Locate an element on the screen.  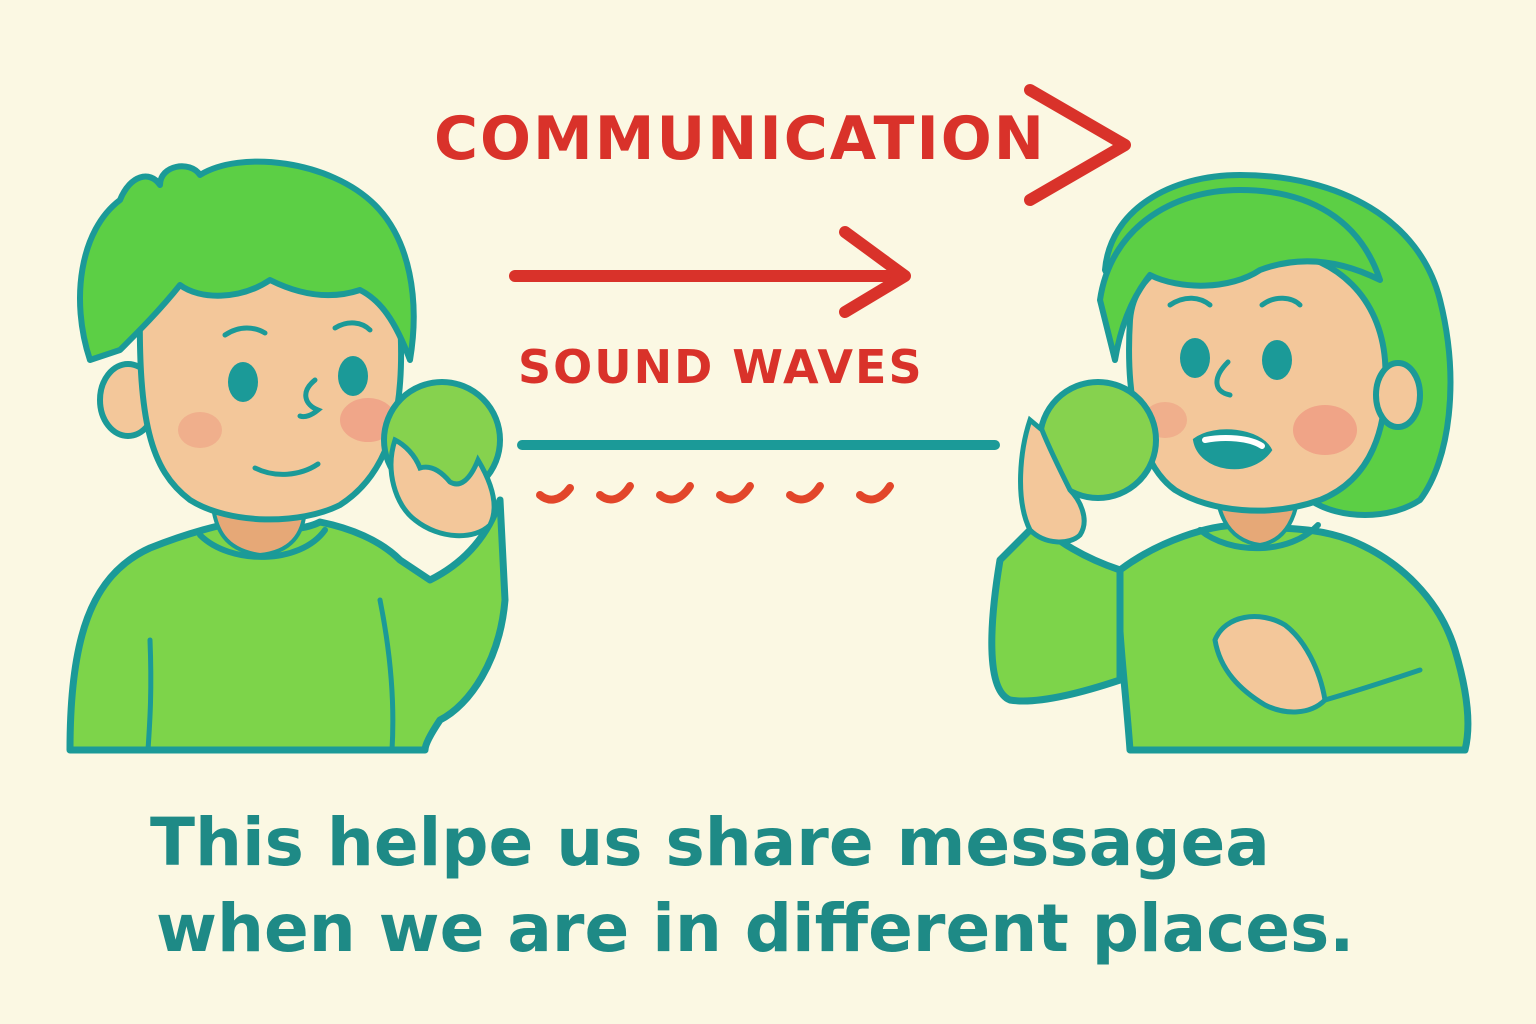
boy-eye-left is located at coordinates (243, 382).